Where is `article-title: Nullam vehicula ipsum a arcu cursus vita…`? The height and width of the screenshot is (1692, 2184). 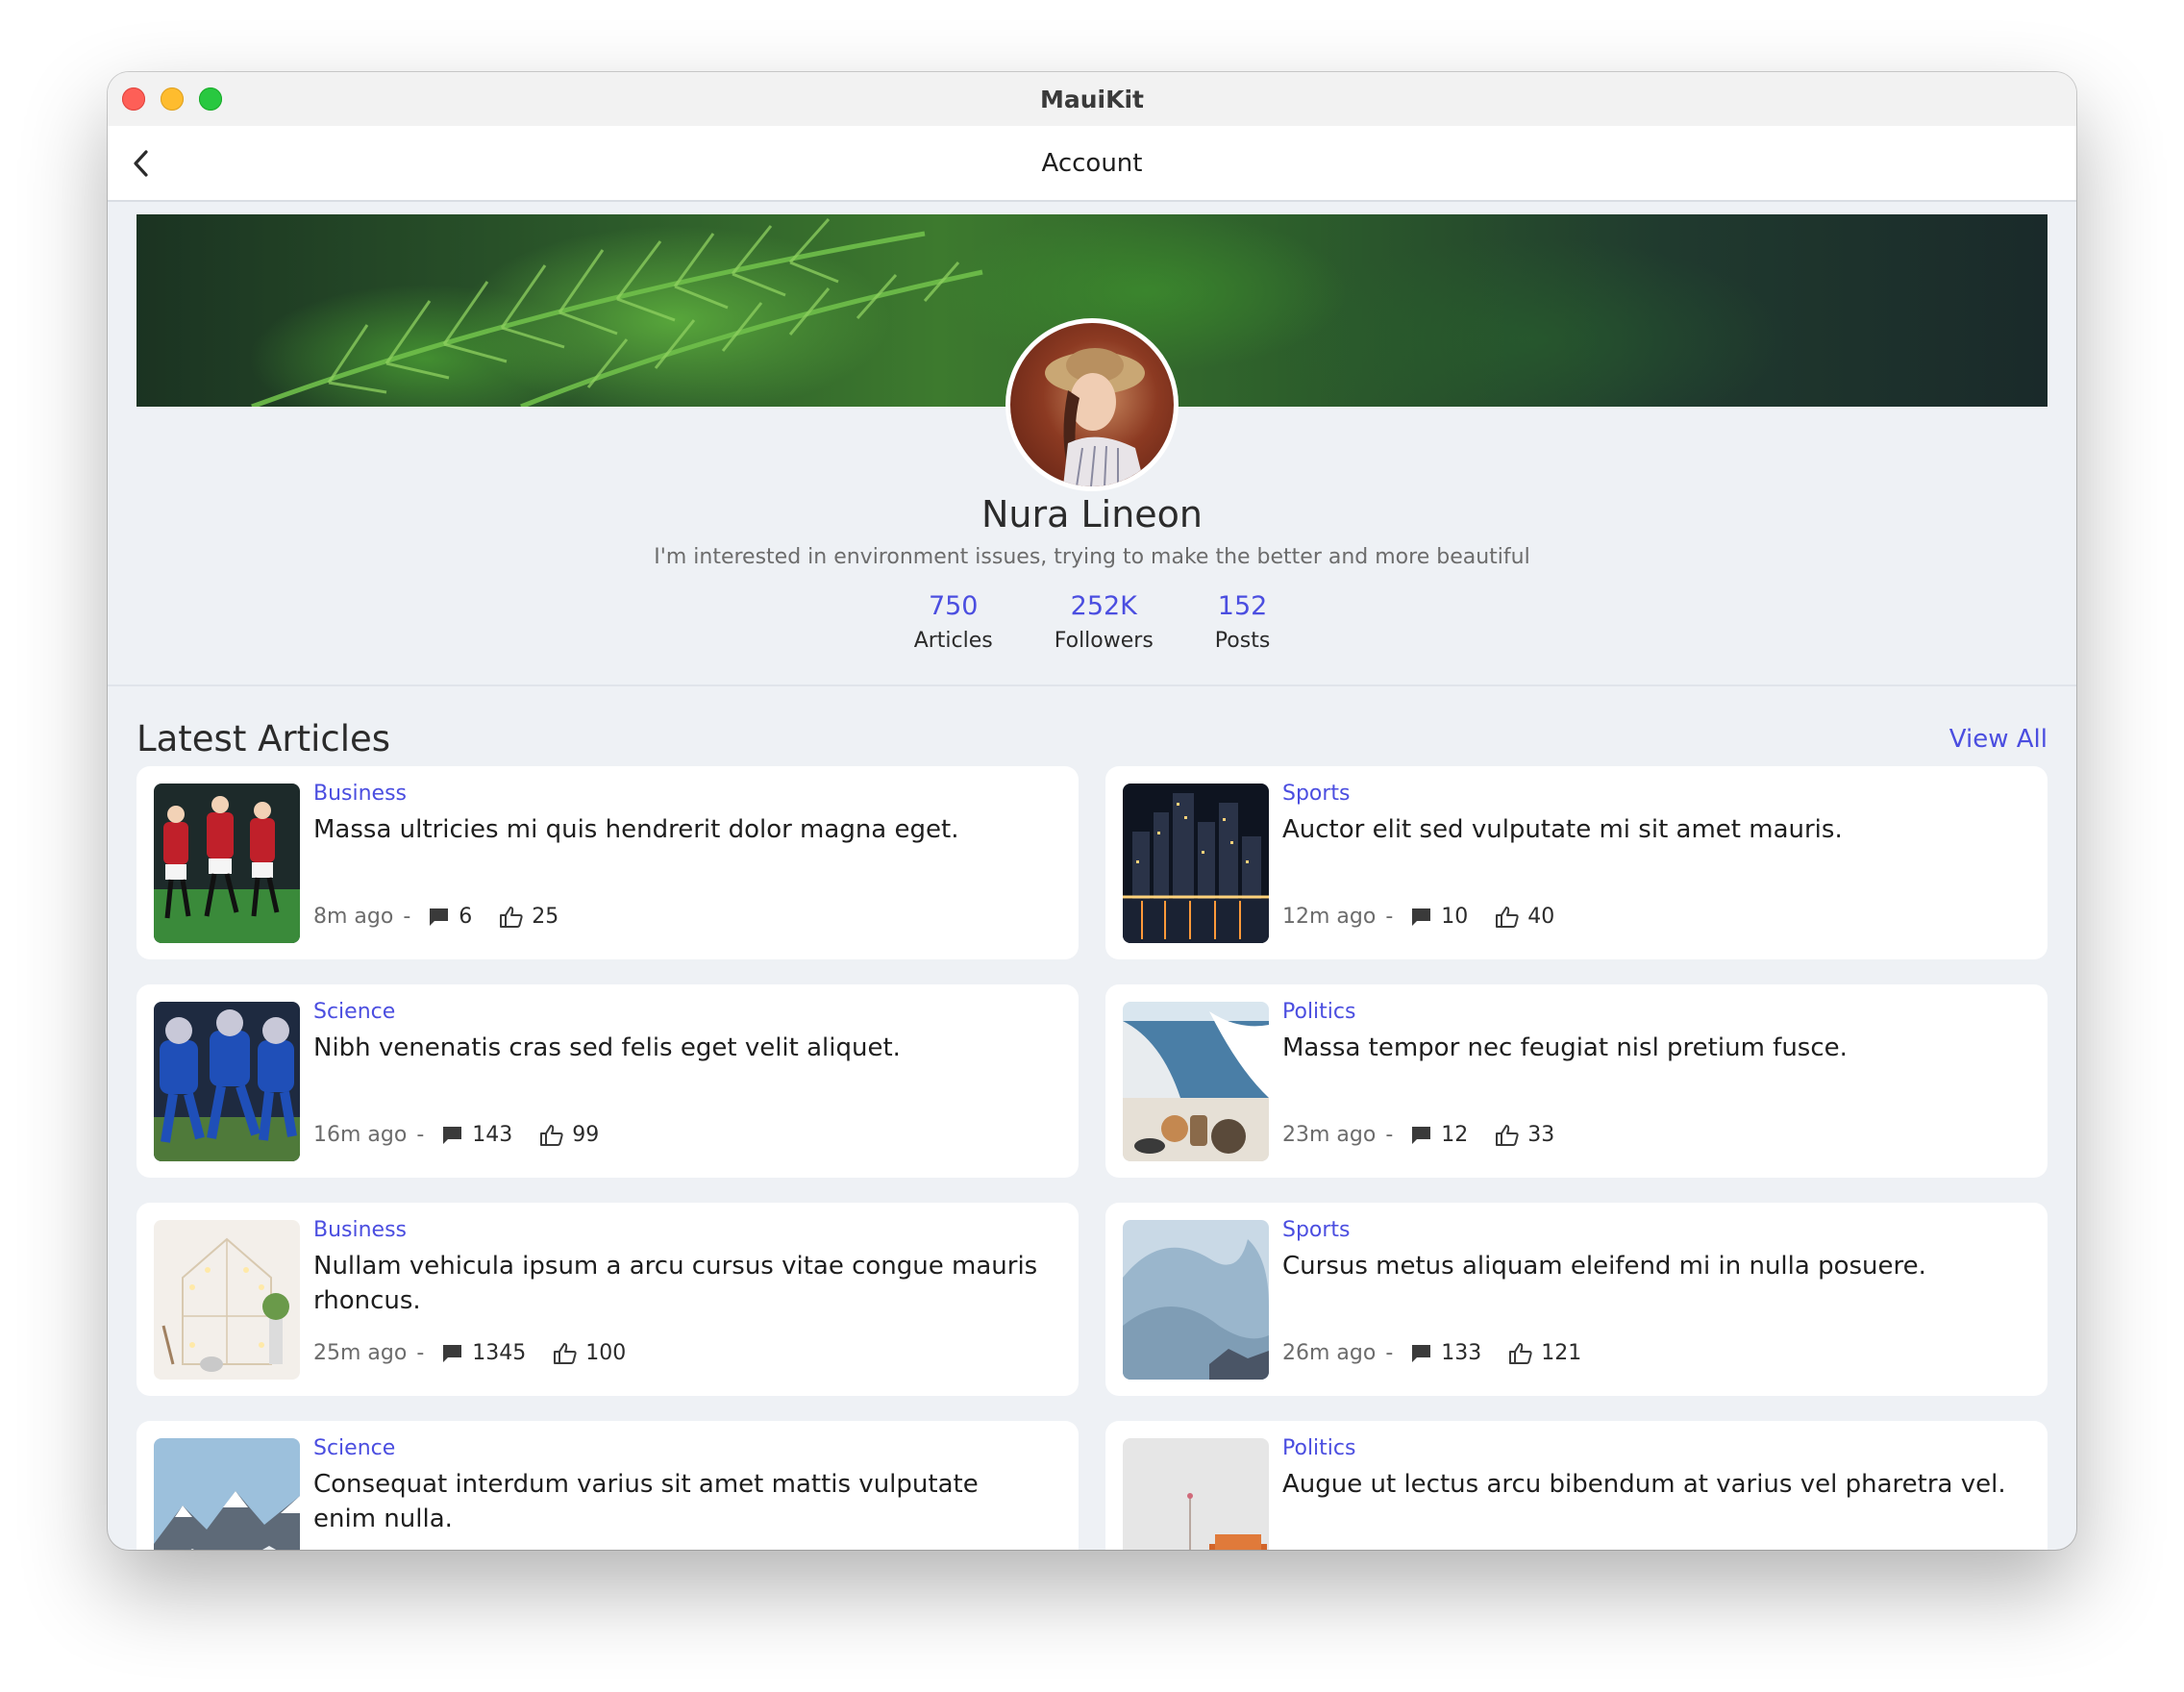 article-title: Nullam vehicula ipsum a arcu cursus vita… is located at coordinates (675, 1283).